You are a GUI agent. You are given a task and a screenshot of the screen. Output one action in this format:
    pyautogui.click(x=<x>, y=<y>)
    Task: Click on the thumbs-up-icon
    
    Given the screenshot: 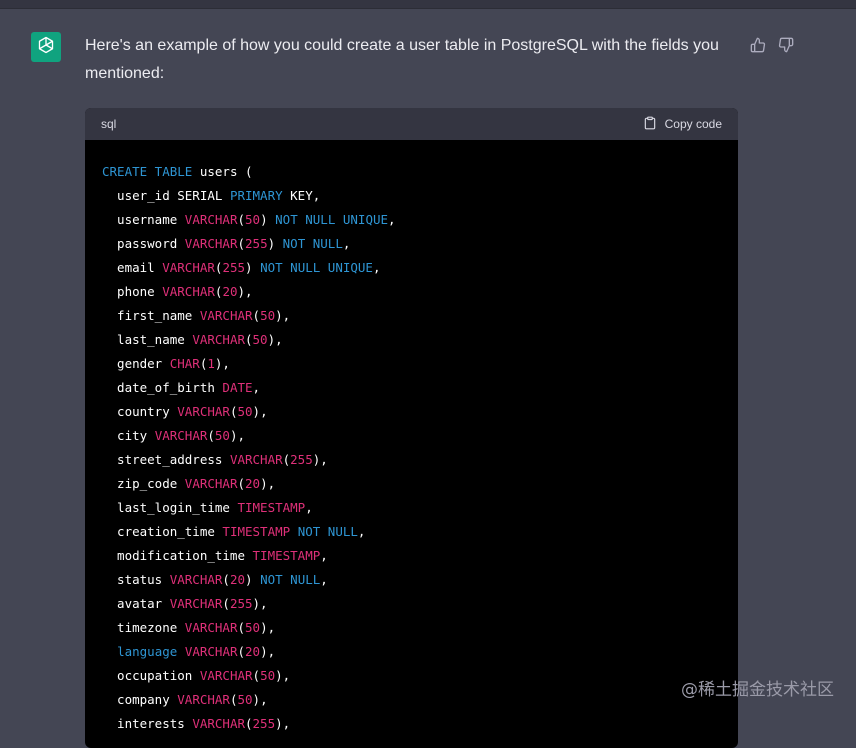 What is the action you would take?
    pyautogui.click(x=758, y=45)
    